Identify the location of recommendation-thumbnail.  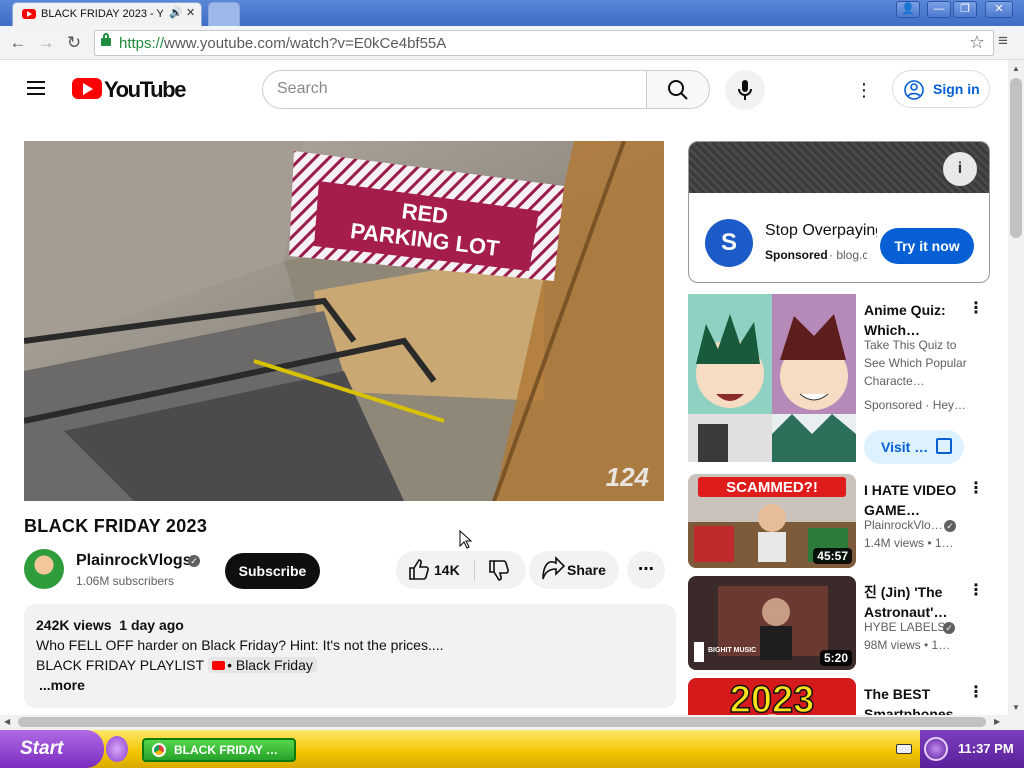
(772, 378).